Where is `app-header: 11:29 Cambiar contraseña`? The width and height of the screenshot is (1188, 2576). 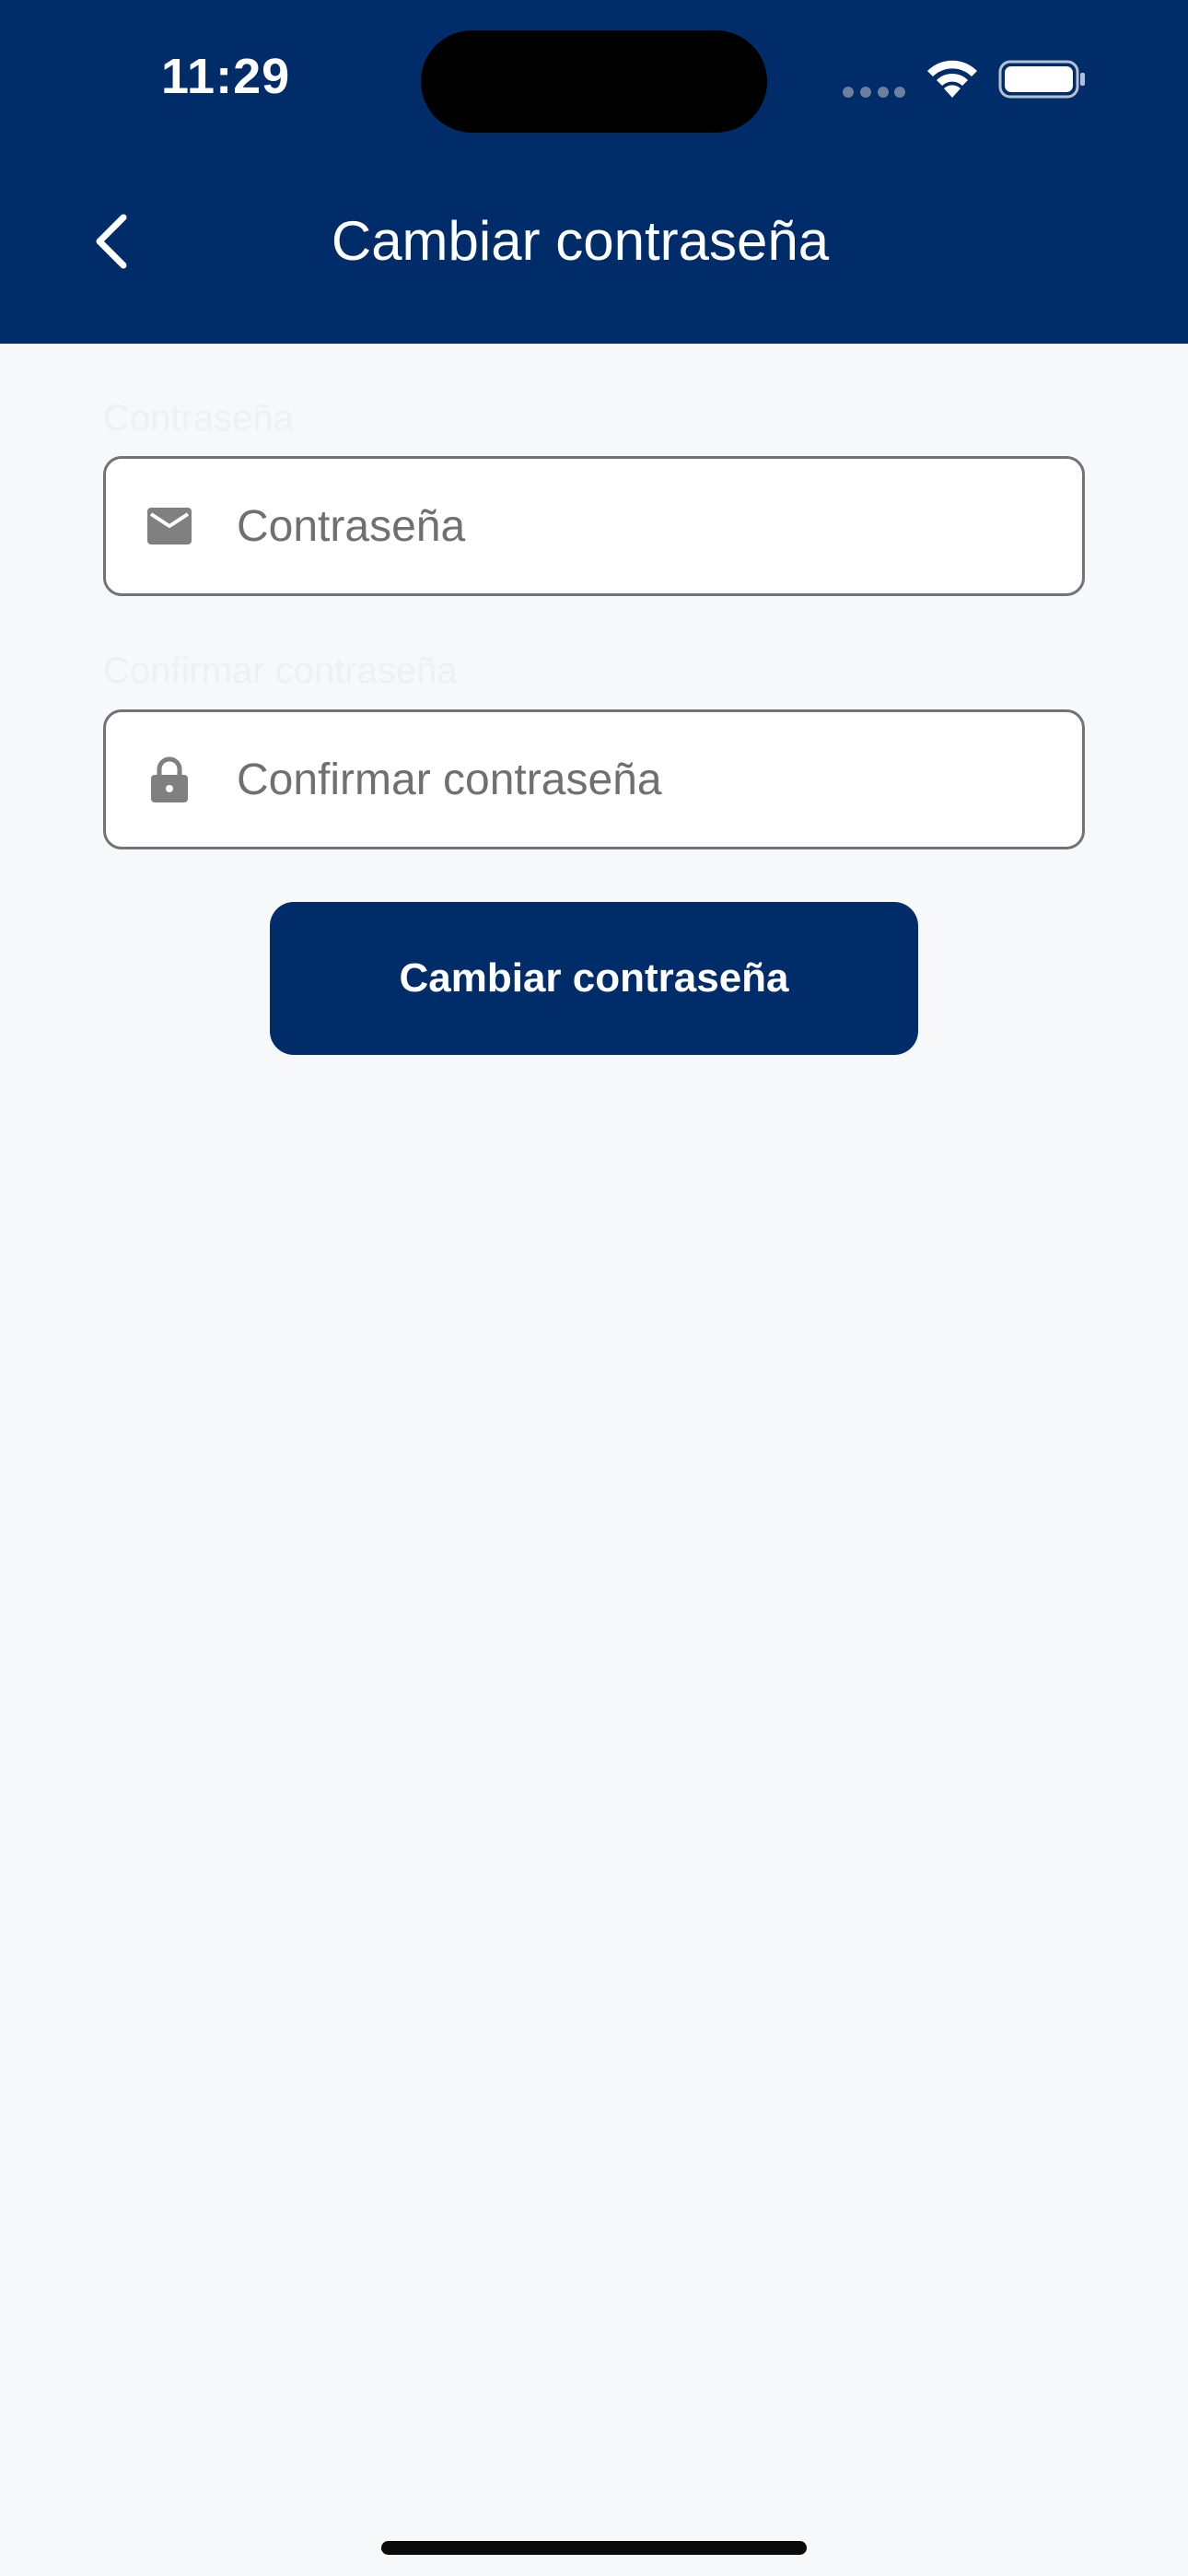 app-header: 11:29 Cambiar contraseña is located at coordinates (594, 172).